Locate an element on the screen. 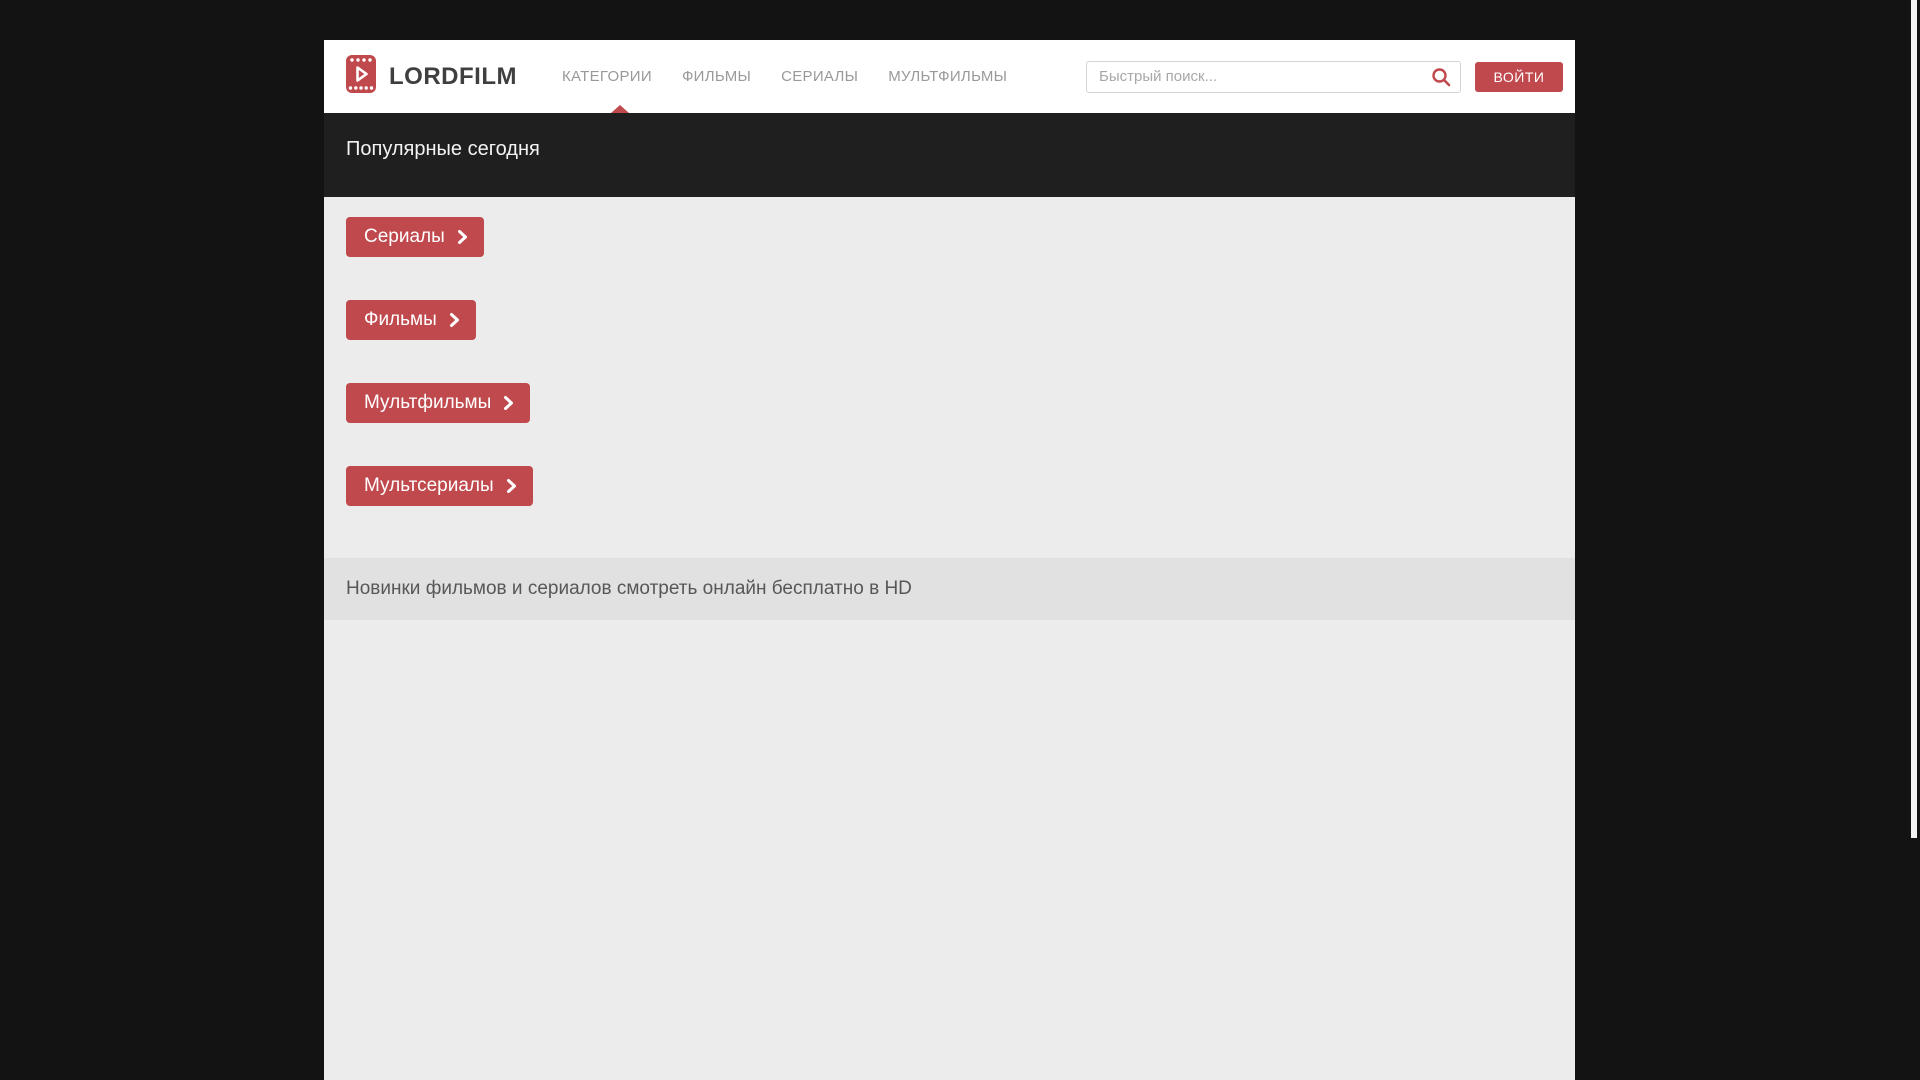 The image size is (1920, 1080). category-button-films: Фильмы is located at coordinates (411, 320).